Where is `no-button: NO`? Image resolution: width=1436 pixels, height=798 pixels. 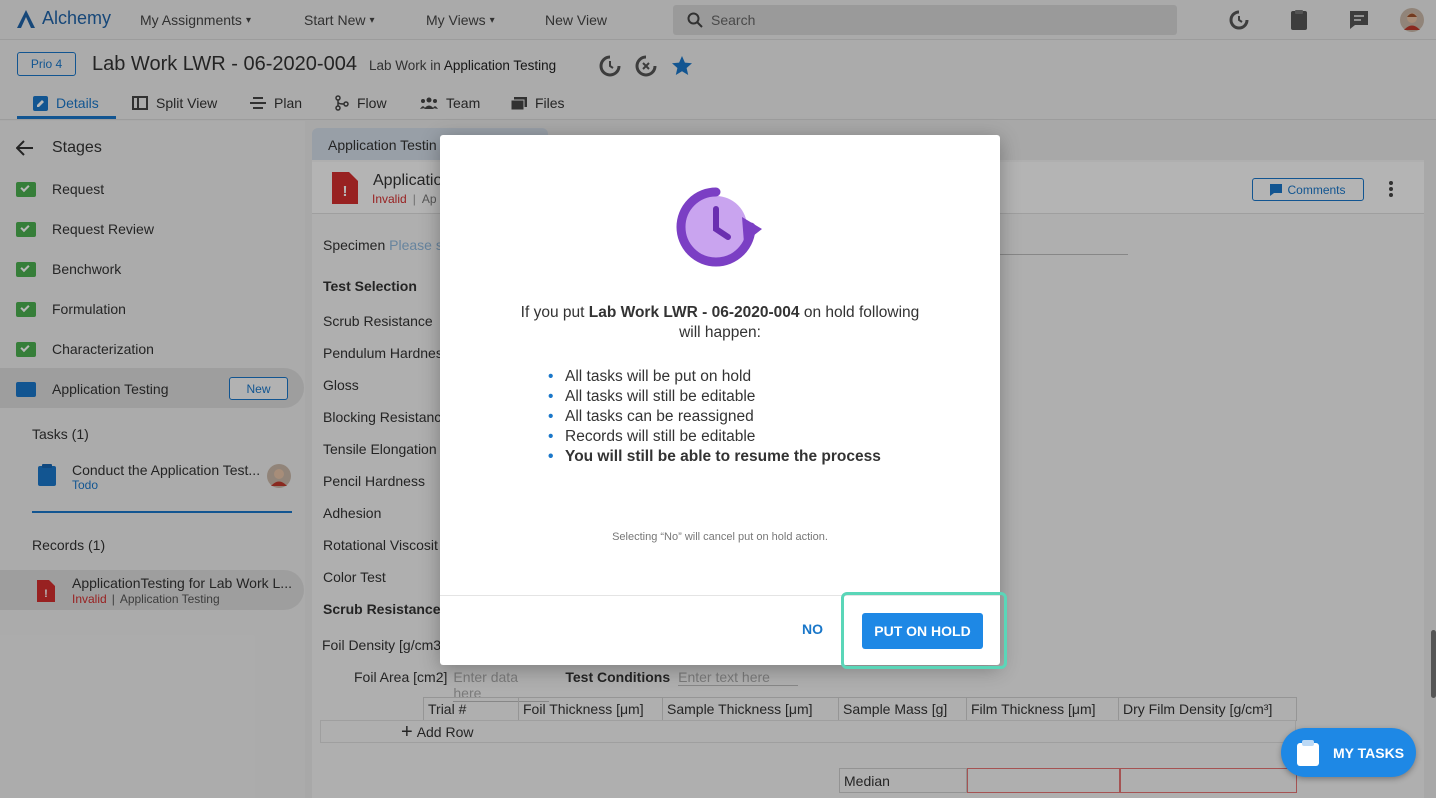
no-button: NO is located at coordinates (812, 629).